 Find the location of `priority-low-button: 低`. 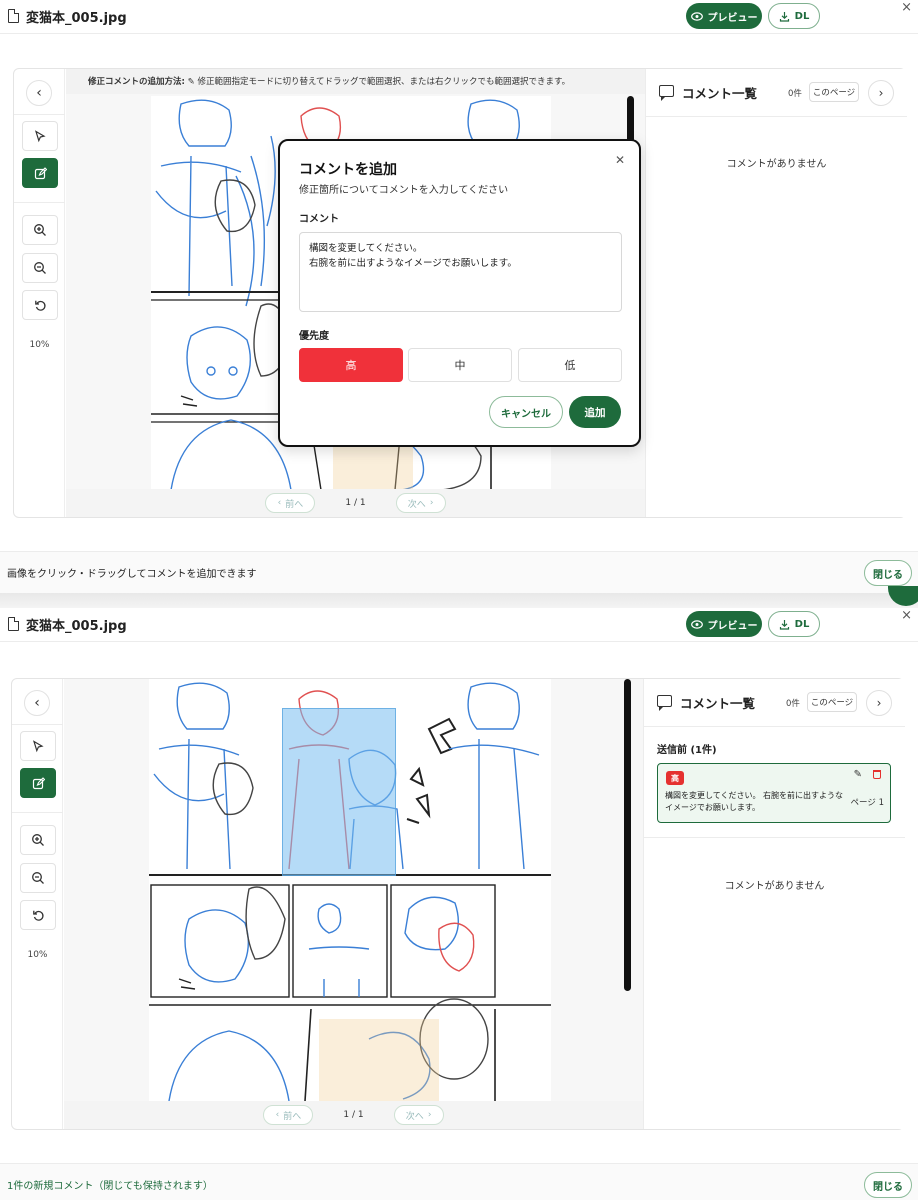

priority-low-button: 低 is located at coordinates (570, 365).